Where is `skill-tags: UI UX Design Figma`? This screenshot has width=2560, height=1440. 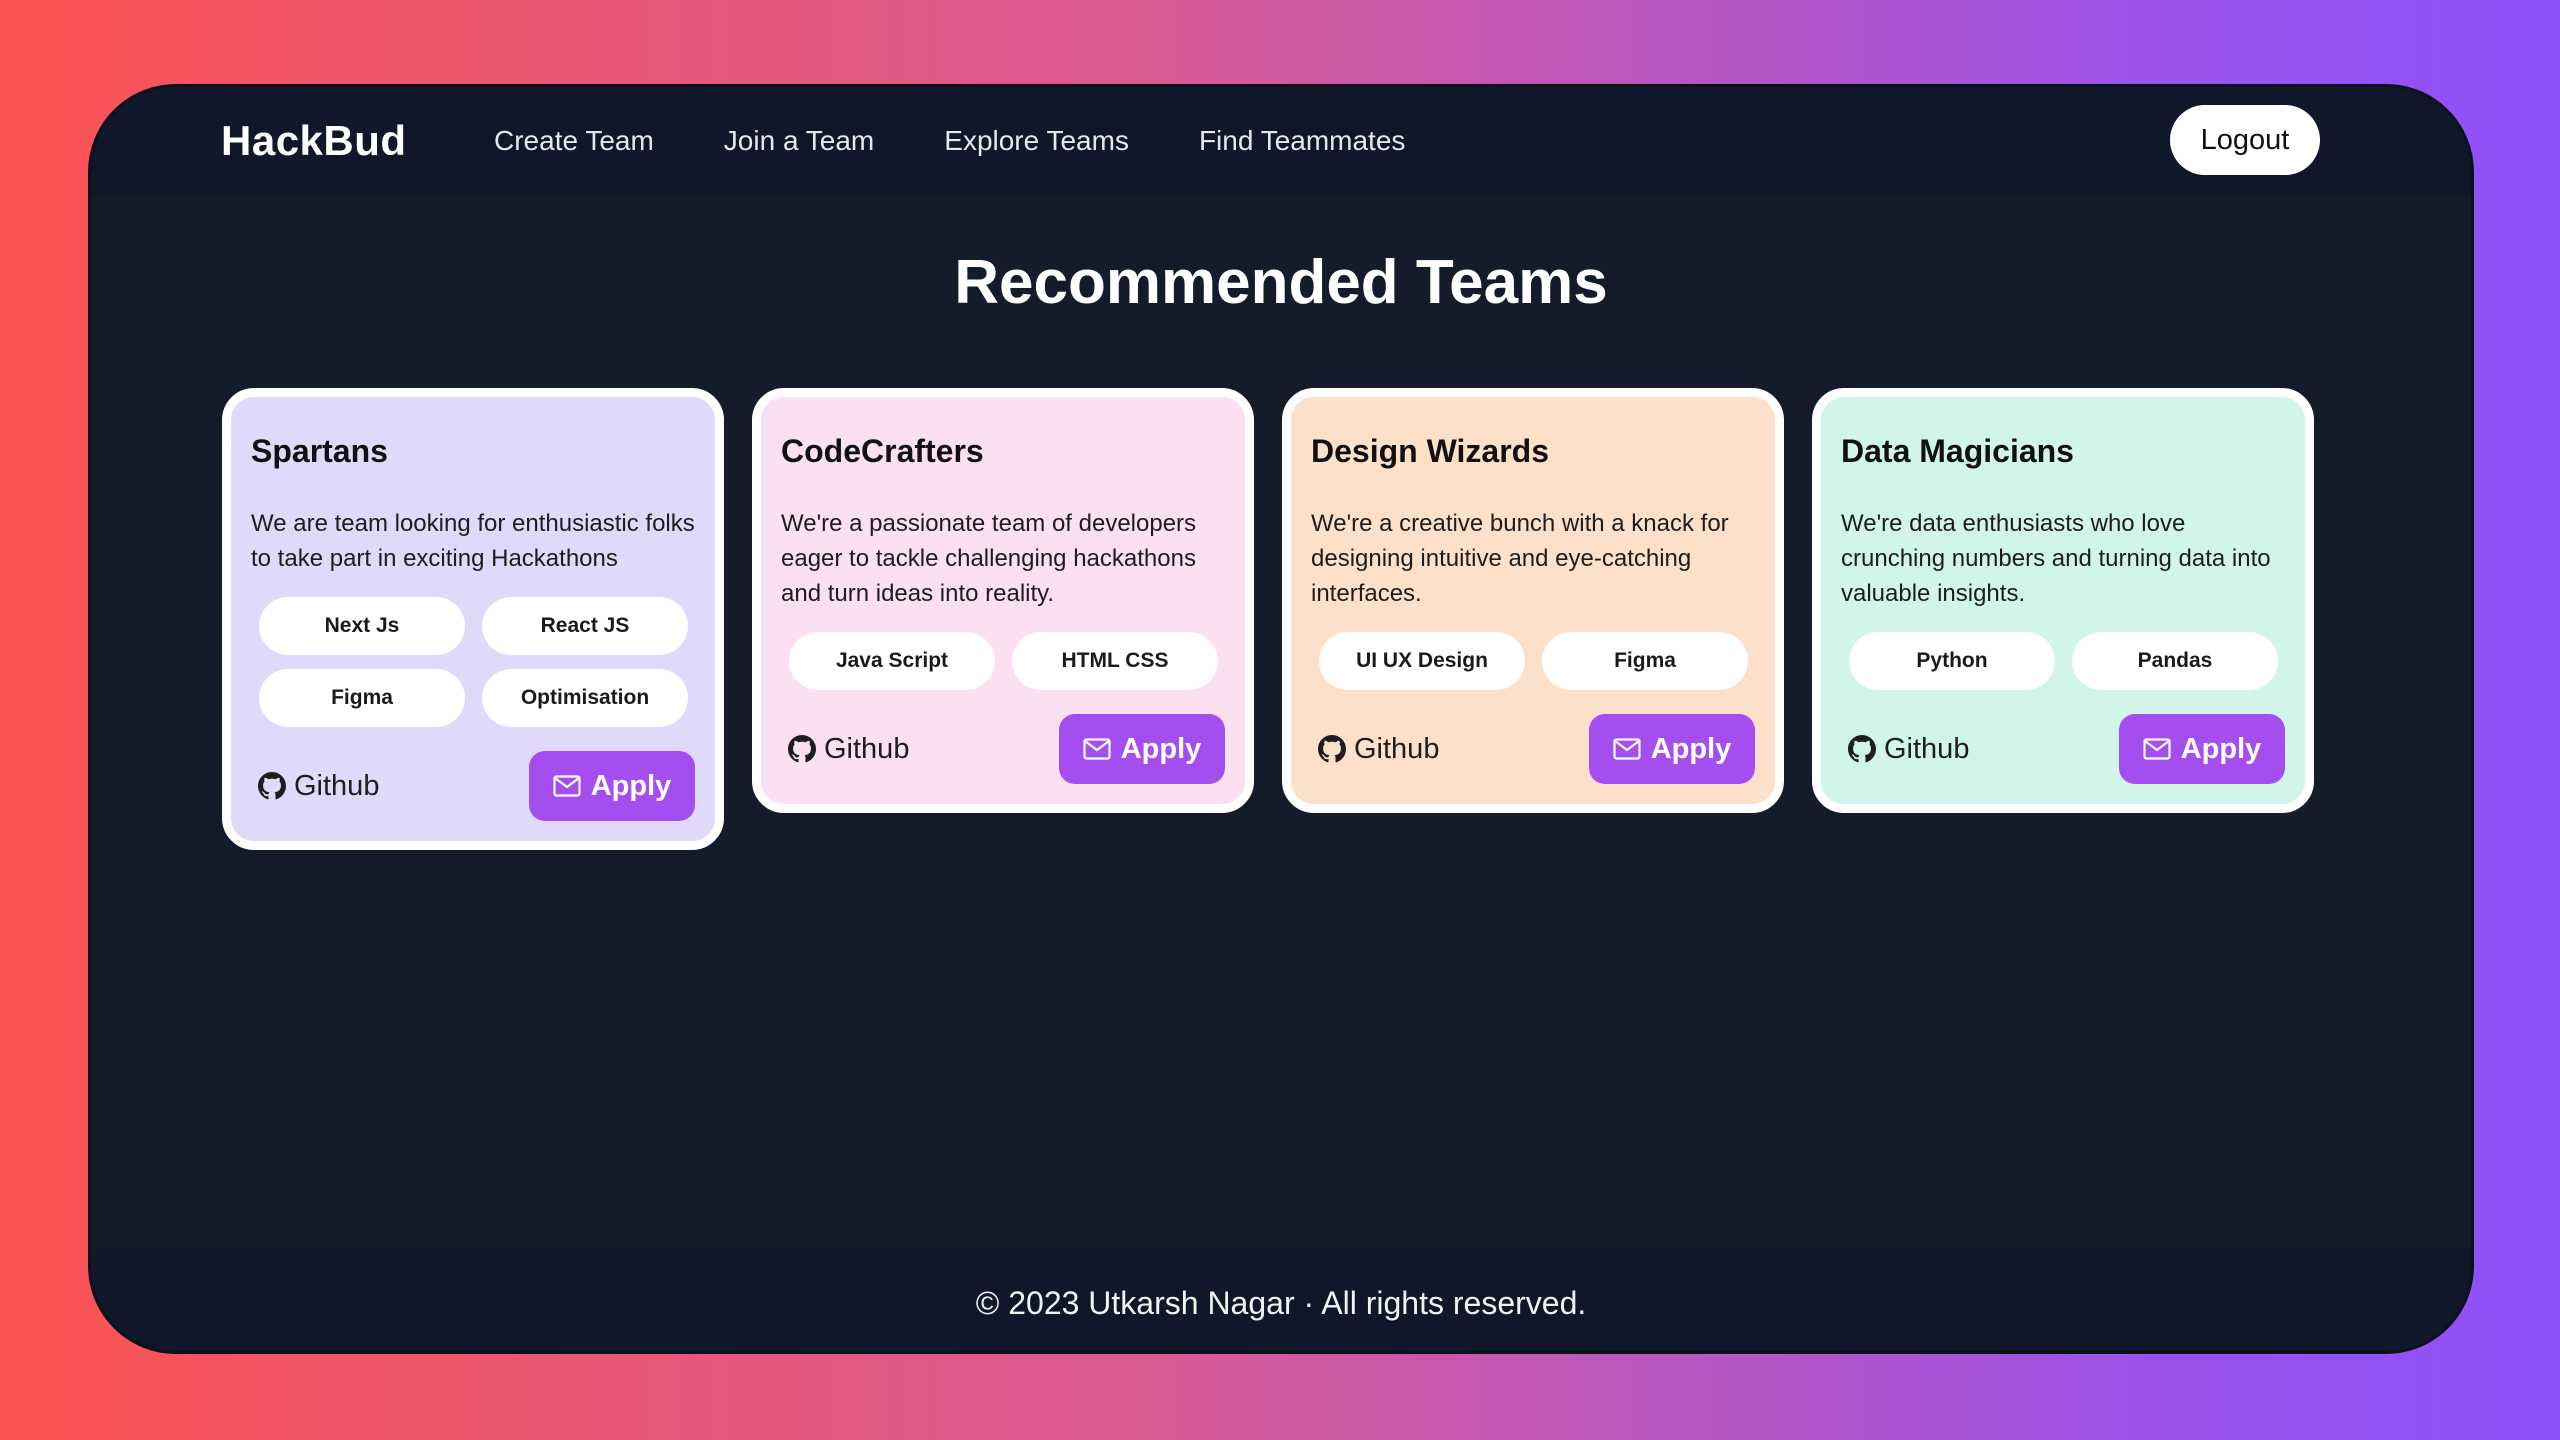 skill-tags: UI UX Design Figma is located at coordinates (1533, 661).